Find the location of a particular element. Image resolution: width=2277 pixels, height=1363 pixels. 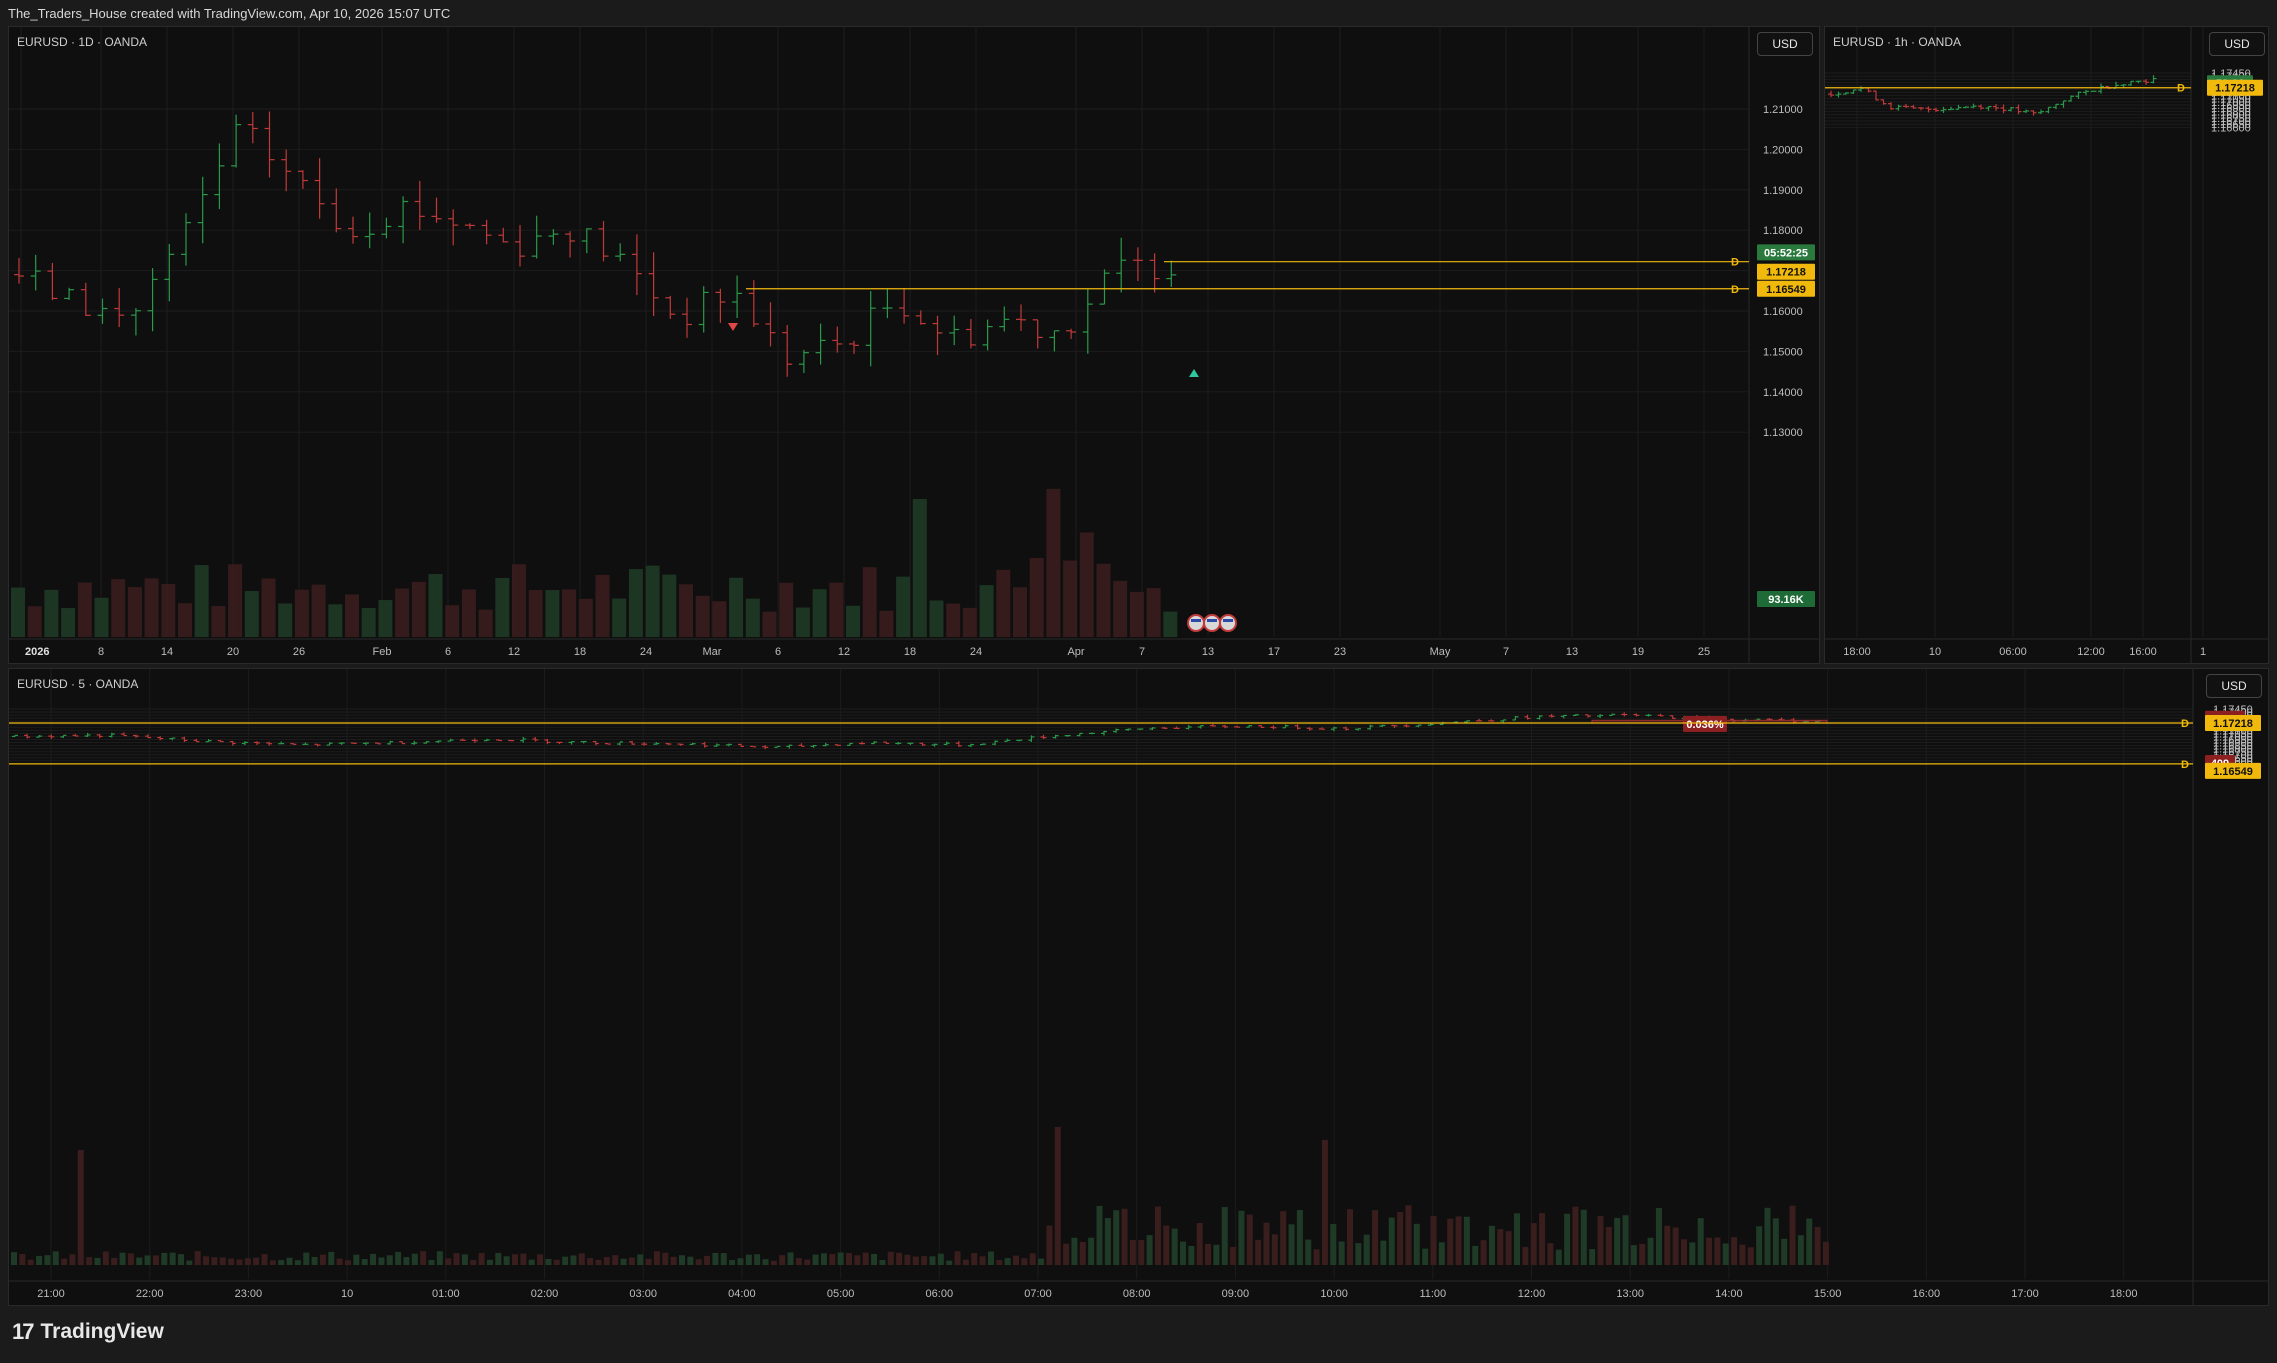

hourly-symbol-legend: EURUSD · 1h · OANDA is located at coordinates (1897, 42).